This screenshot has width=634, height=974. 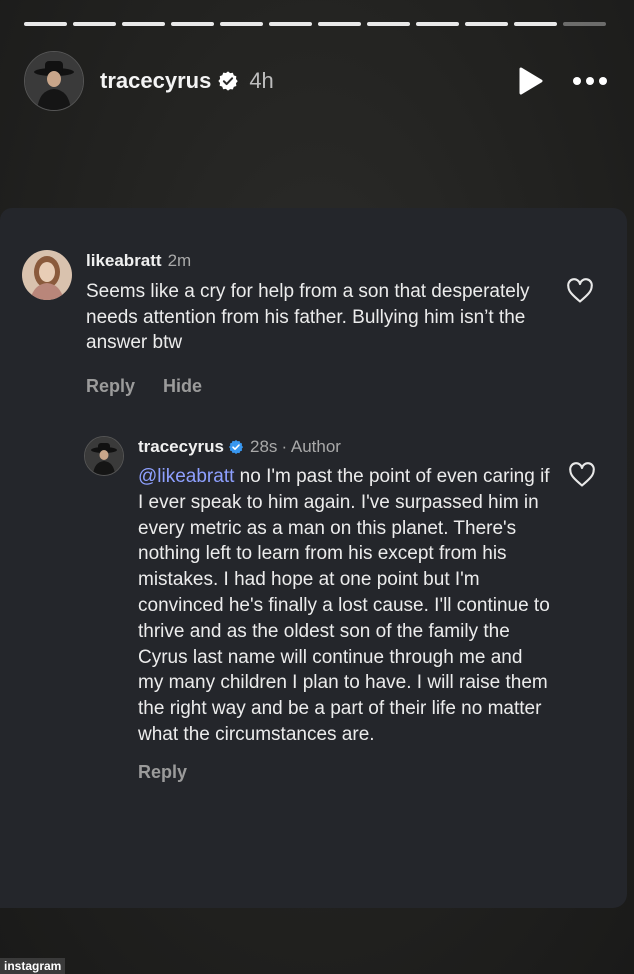 I want to click on more-options-button, so click(x=590, y=81).